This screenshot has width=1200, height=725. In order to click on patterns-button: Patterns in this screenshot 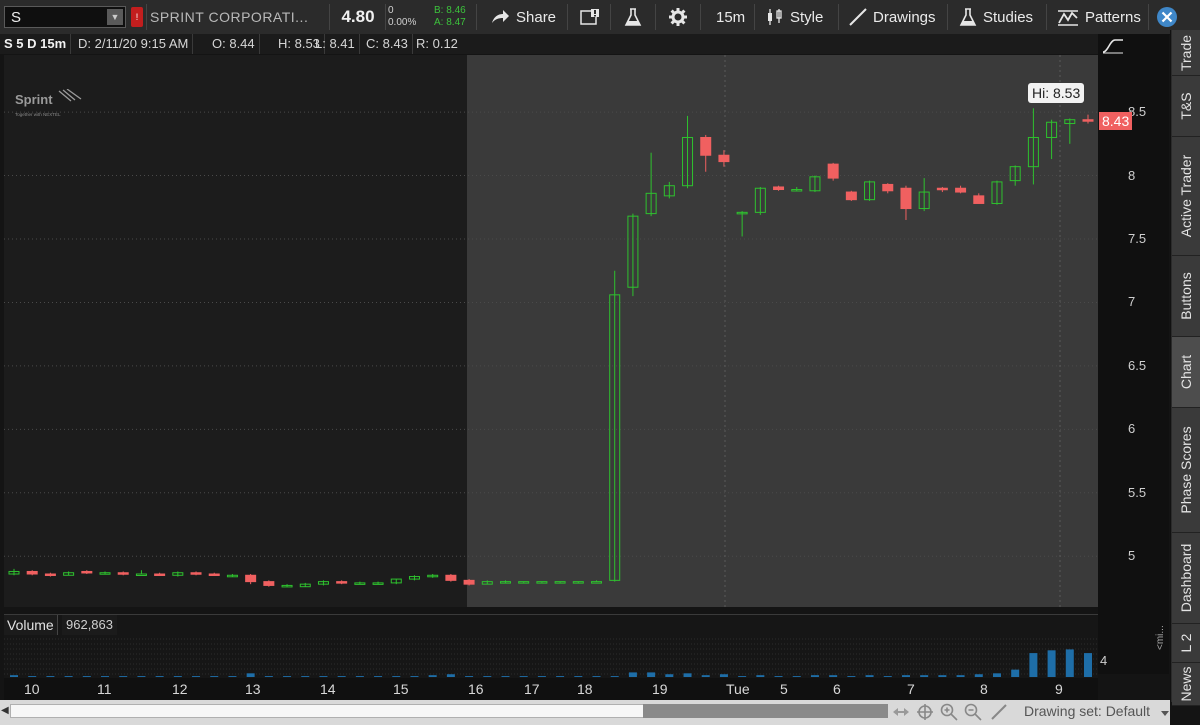, I will do `click(1099, 17)`.